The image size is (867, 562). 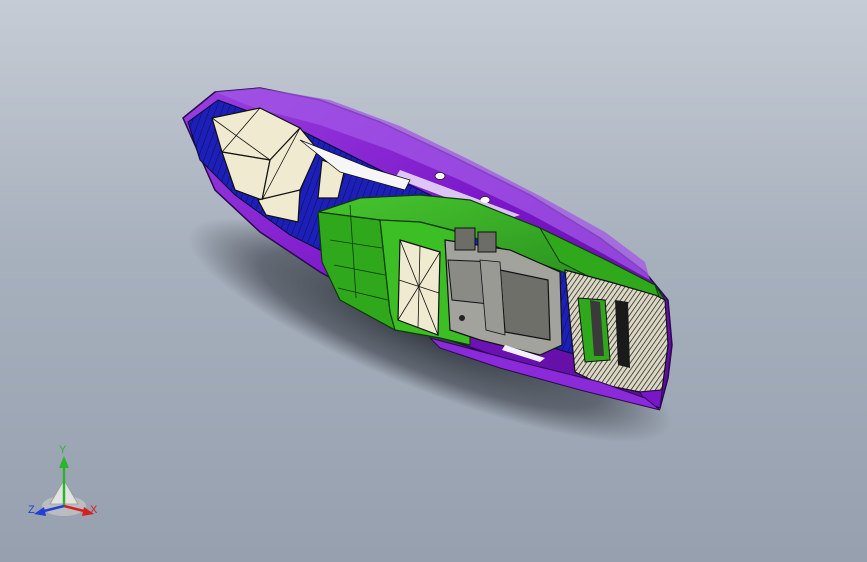 I want to click on rear-window, so click(x=419, y=287).